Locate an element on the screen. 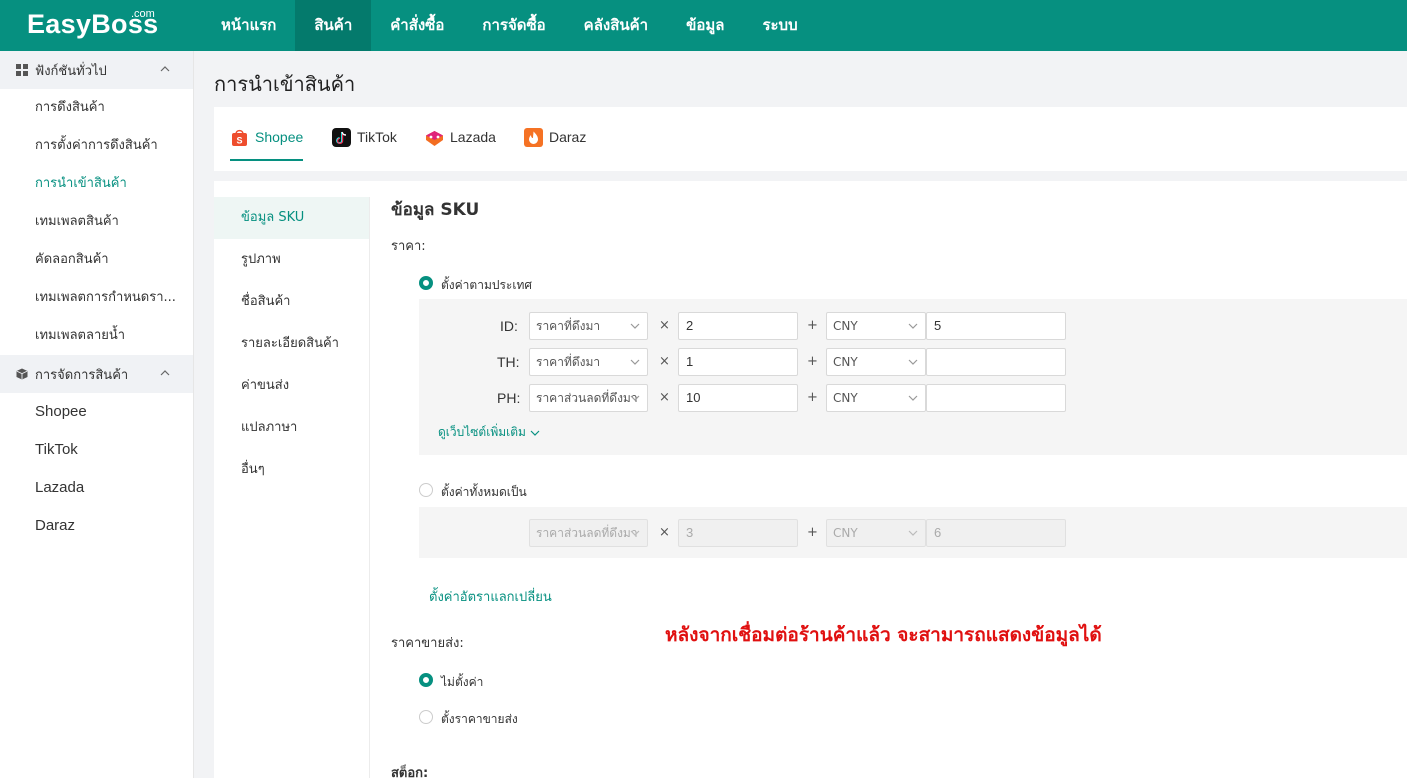  tab-label: Shopee is located at coordinates (279, 137).